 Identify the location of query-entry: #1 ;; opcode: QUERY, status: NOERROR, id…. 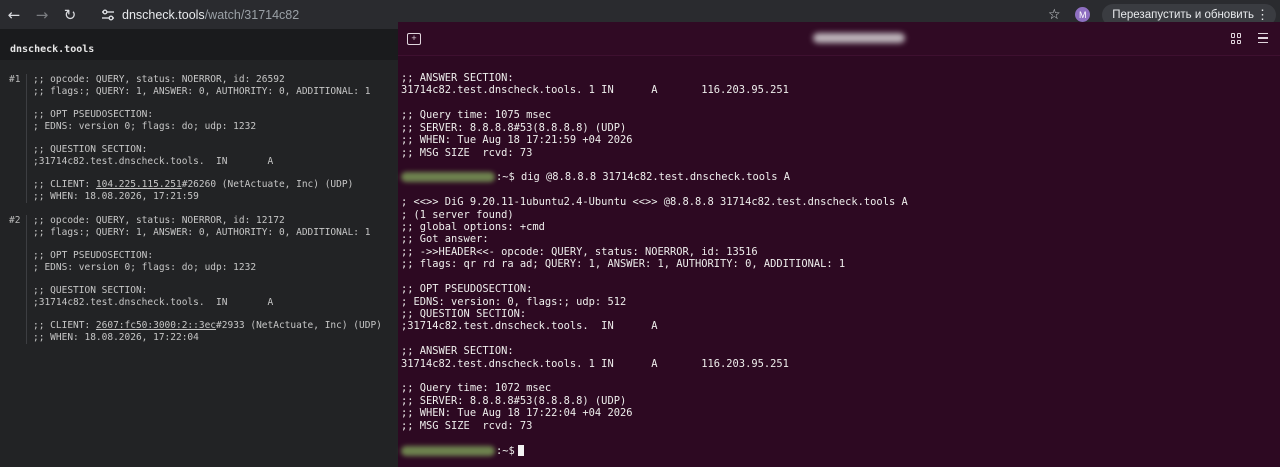
(199, 138).